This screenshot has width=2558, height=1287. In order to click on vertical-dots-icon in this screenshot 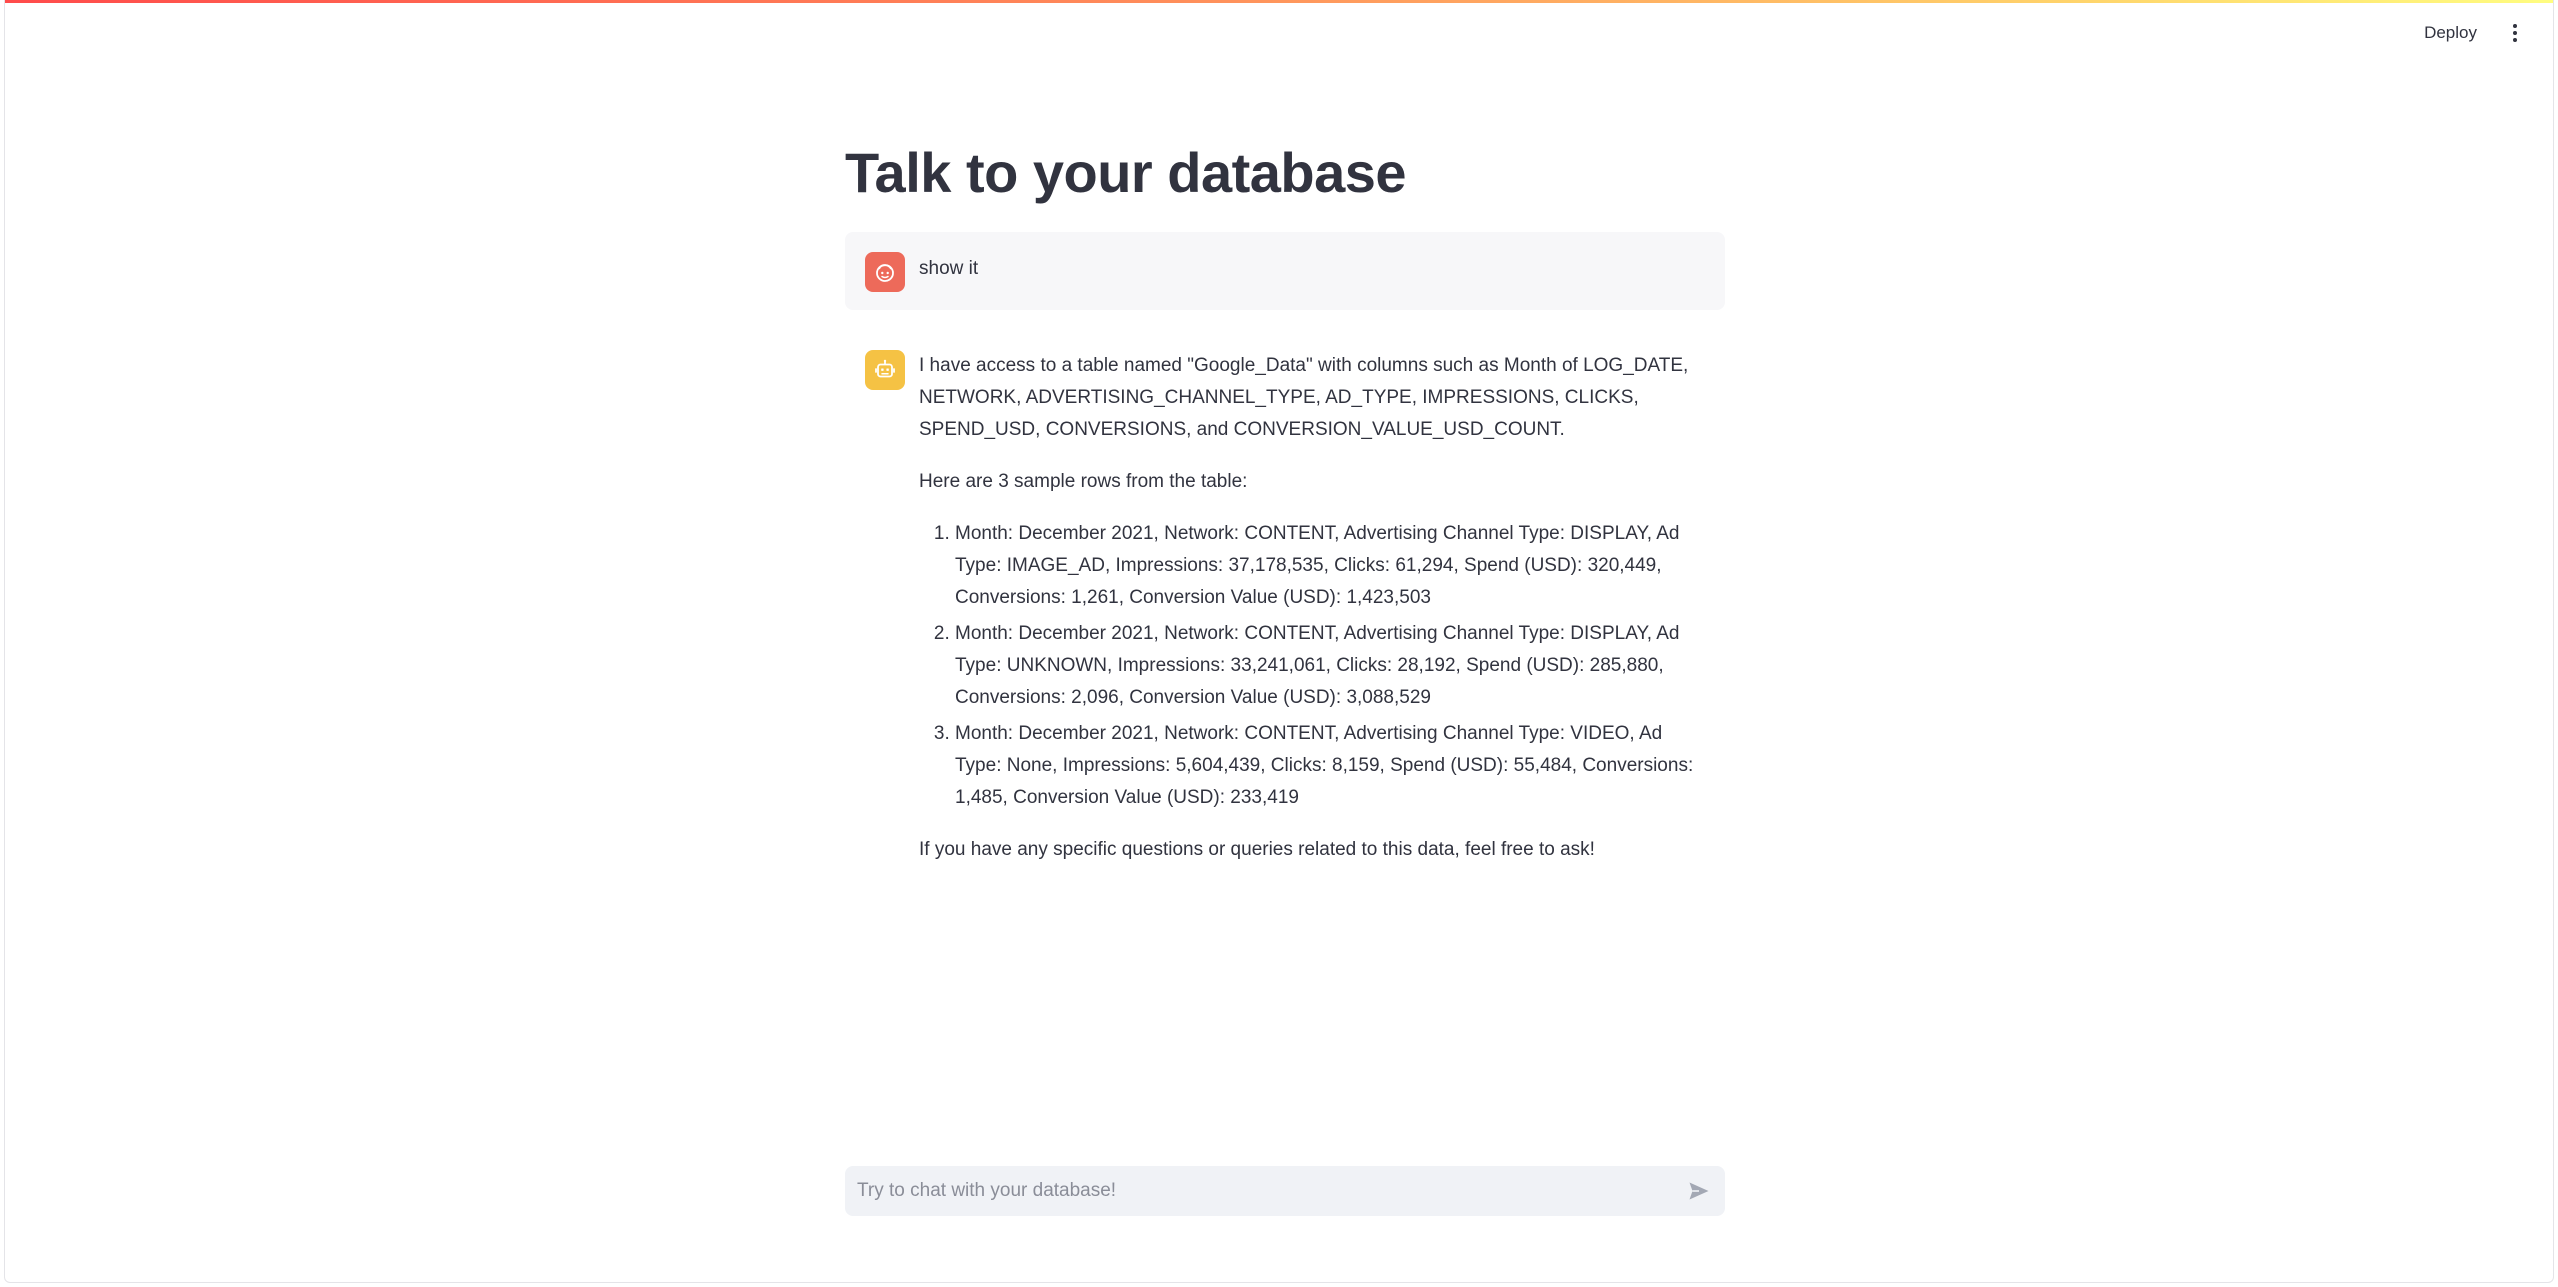, I will do `click(2515, 26)`.